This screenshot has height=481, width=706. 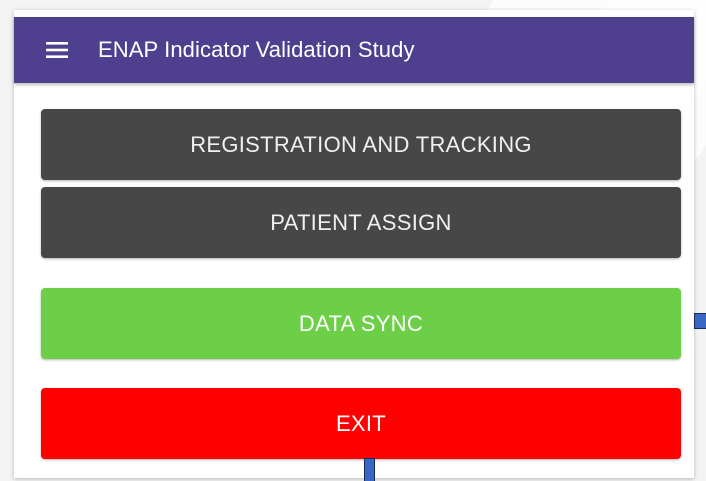 What do you see at coordinates (361, 323) in the screenshot?
I see `data-sync-button: DATA SYNC` at bounding box center [361, 323].